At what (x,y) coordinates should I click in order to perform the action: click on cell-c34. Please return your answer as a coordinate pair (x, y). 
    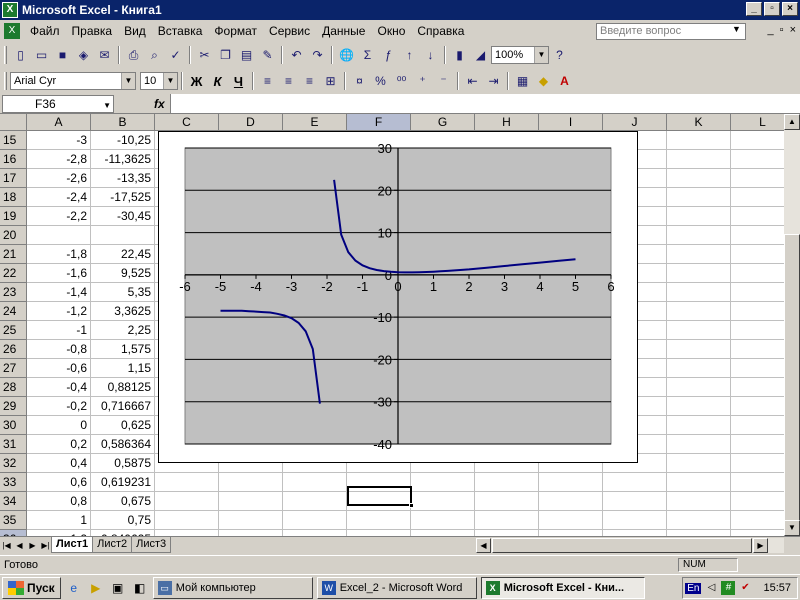
    Looking at the image, I should click on (187, 501).